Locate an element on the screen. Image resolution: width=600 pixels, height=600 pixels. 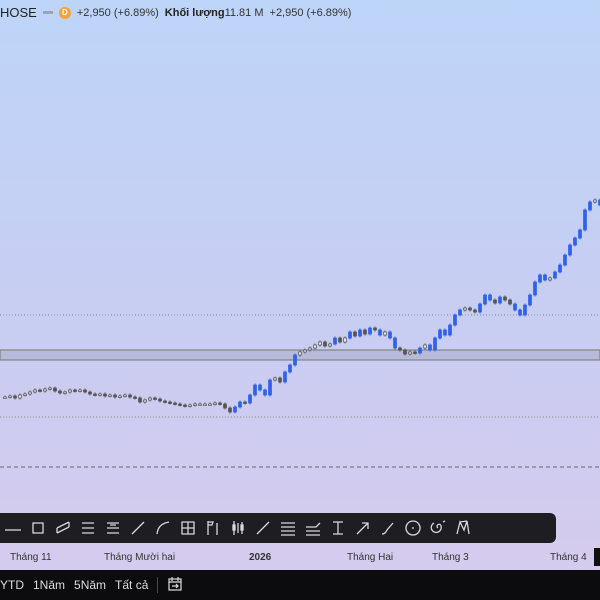
x-tick: Tháng 11 is located at coordinates (31, 557).